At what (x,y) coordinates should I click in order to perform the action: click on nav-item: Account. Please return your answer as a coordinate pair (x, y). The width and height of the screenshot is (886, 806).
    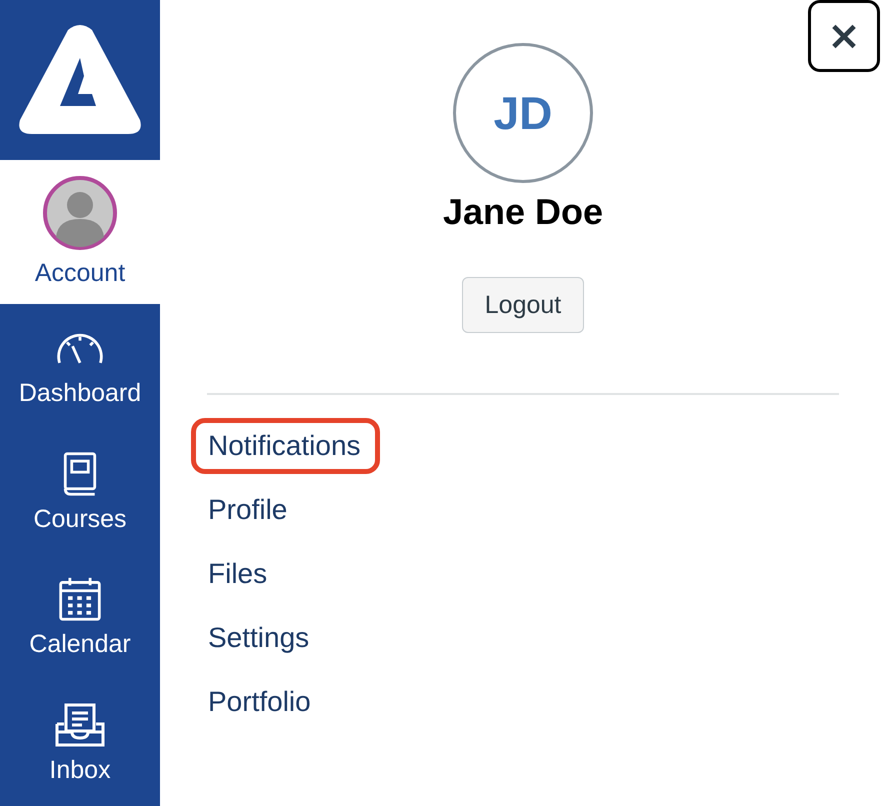
    Looking at the image, I should click on (80, 232).